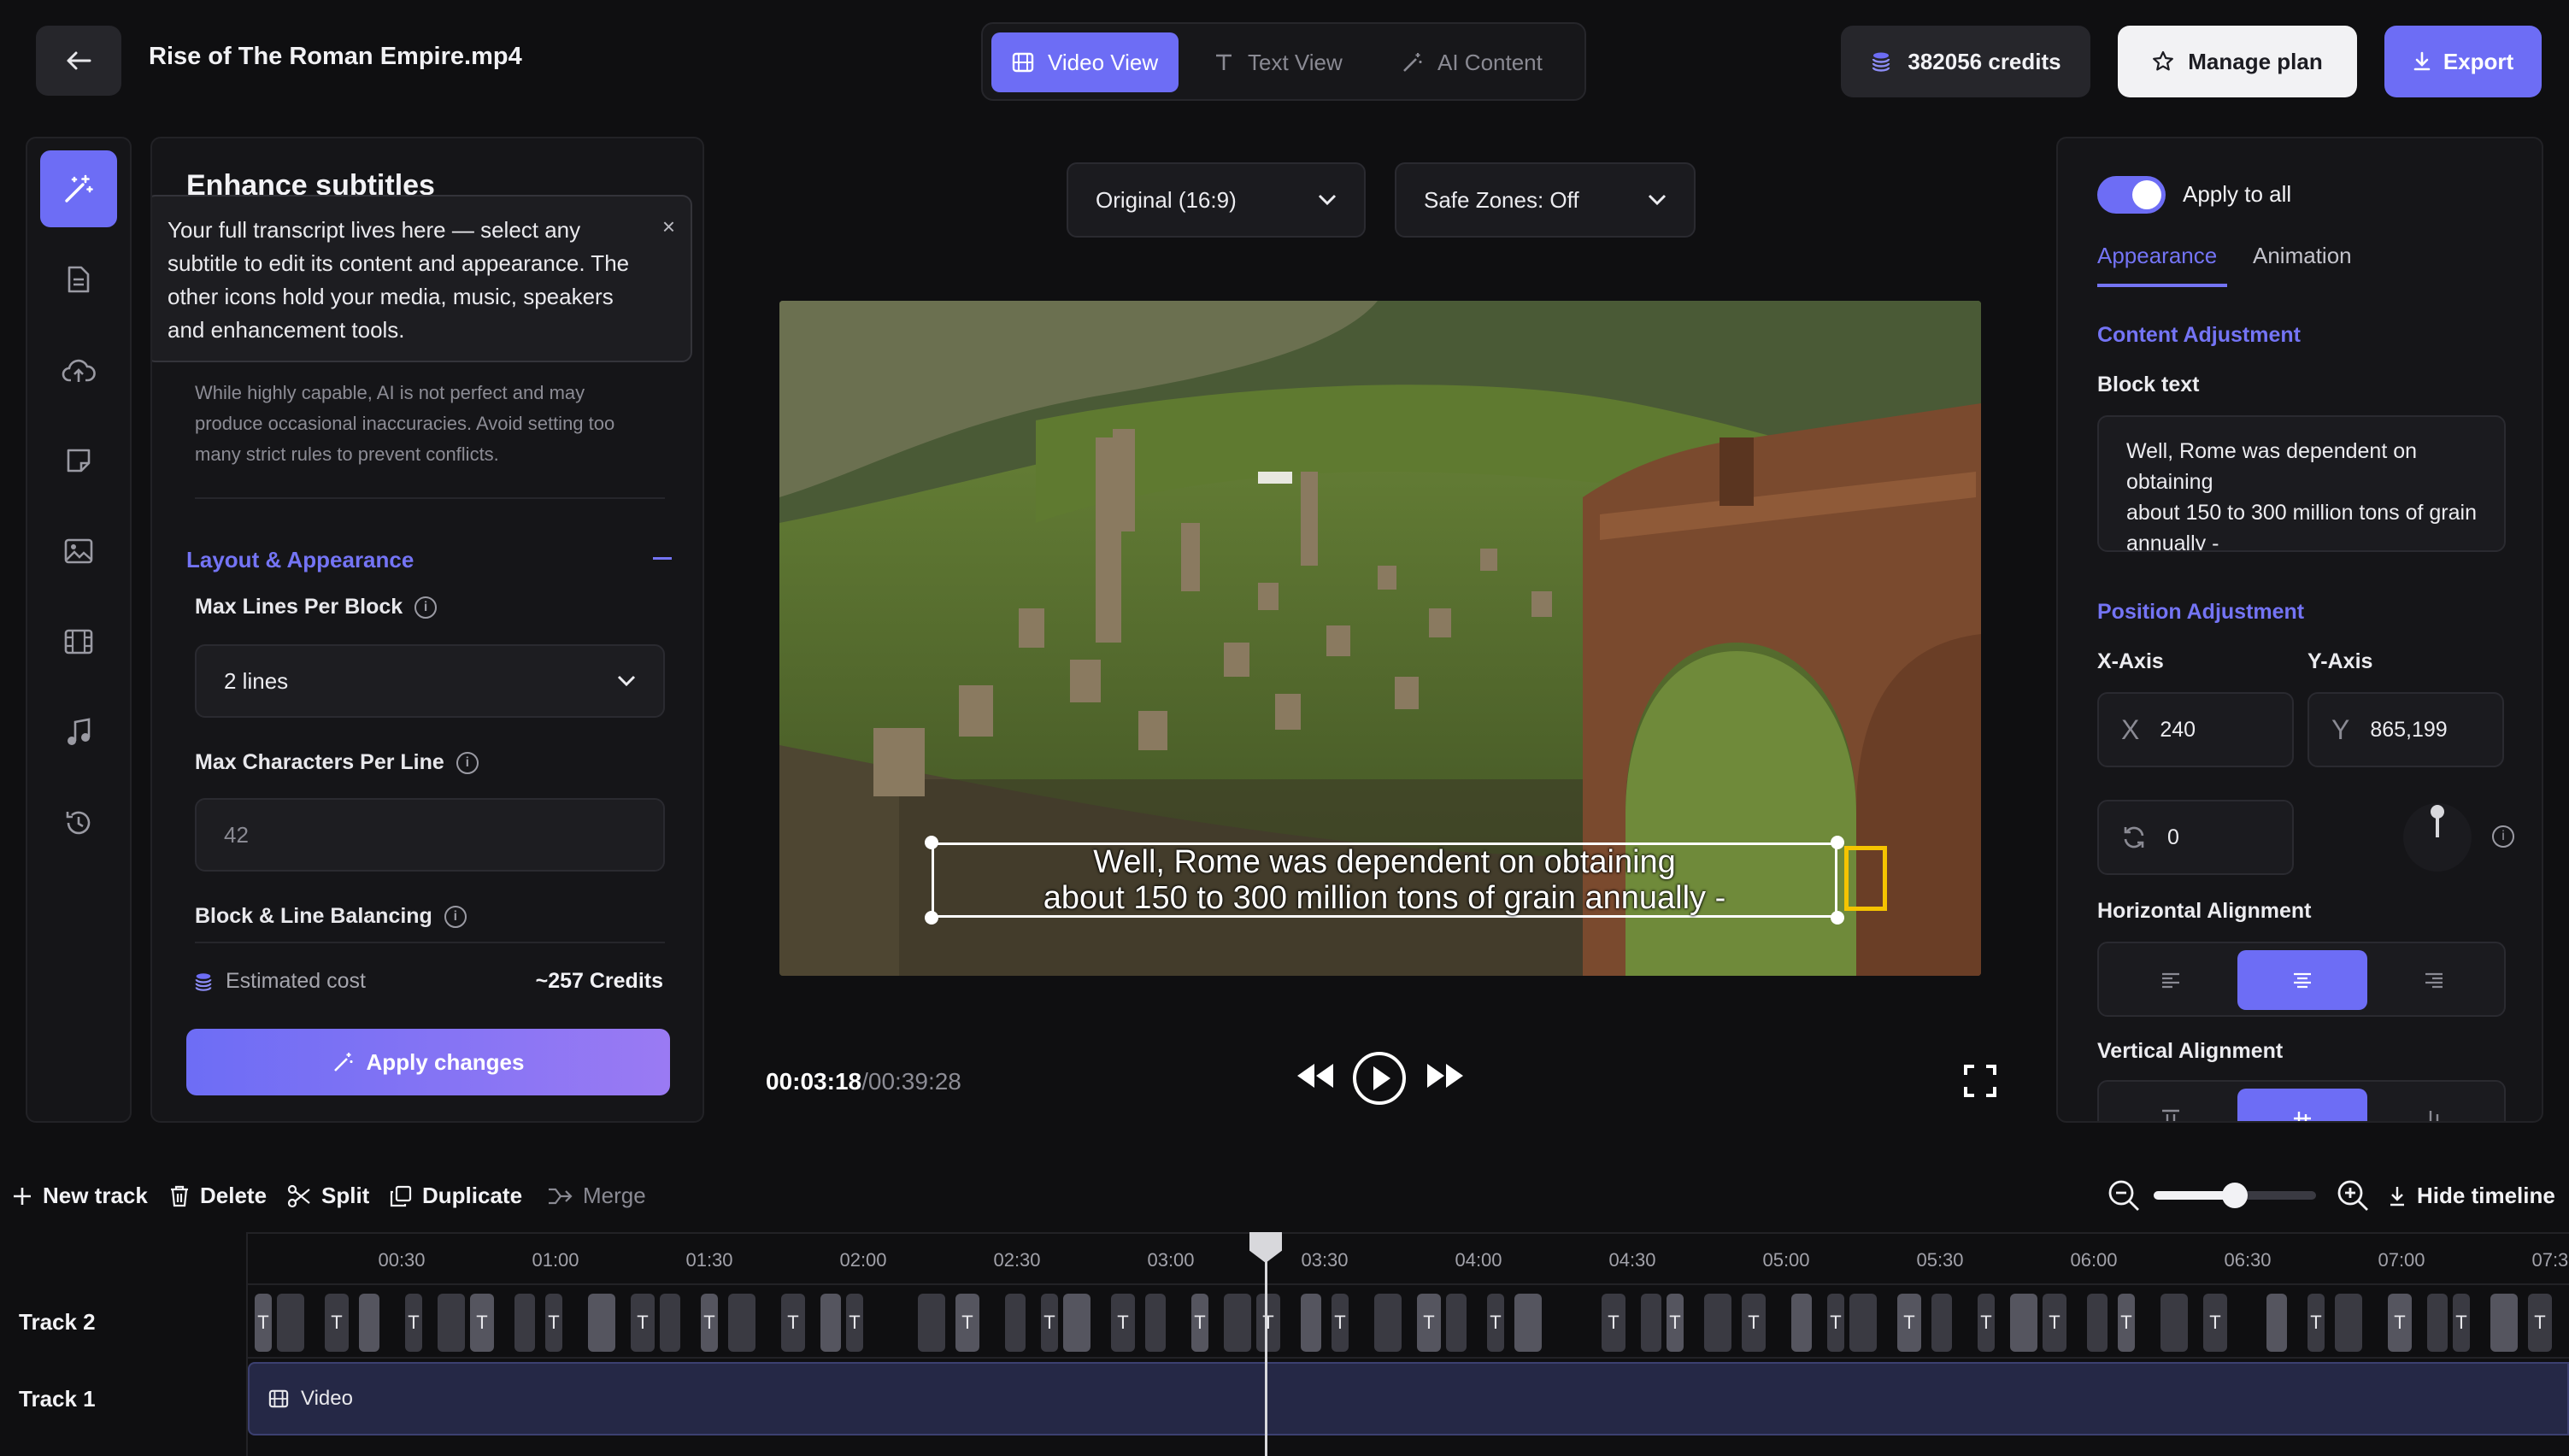  Describe the element at coordinates (1278, 62) in the screenshot. I see `tab-text-view: Text View` at that location.